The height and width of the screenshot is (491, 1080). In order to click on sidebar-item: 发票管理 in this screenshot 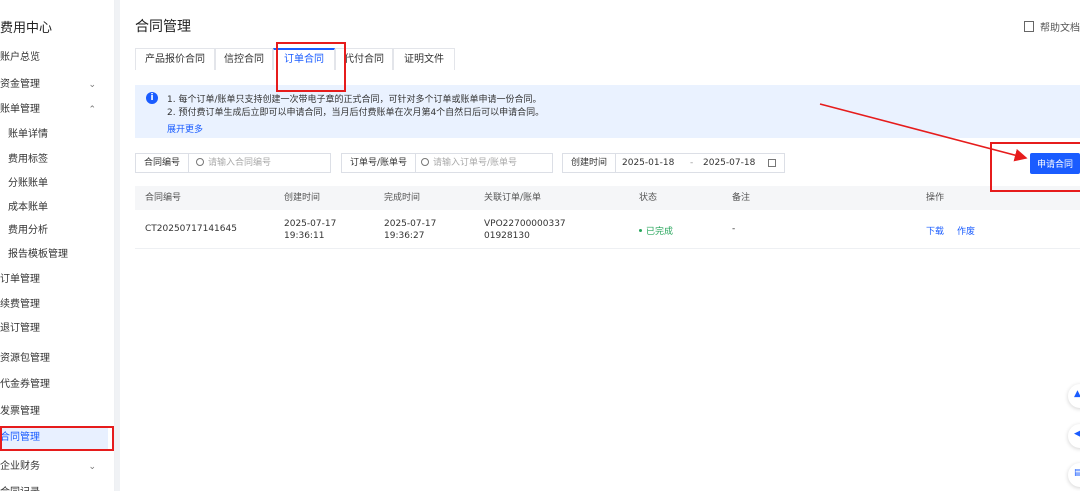, I will do `click(54, 412)`.